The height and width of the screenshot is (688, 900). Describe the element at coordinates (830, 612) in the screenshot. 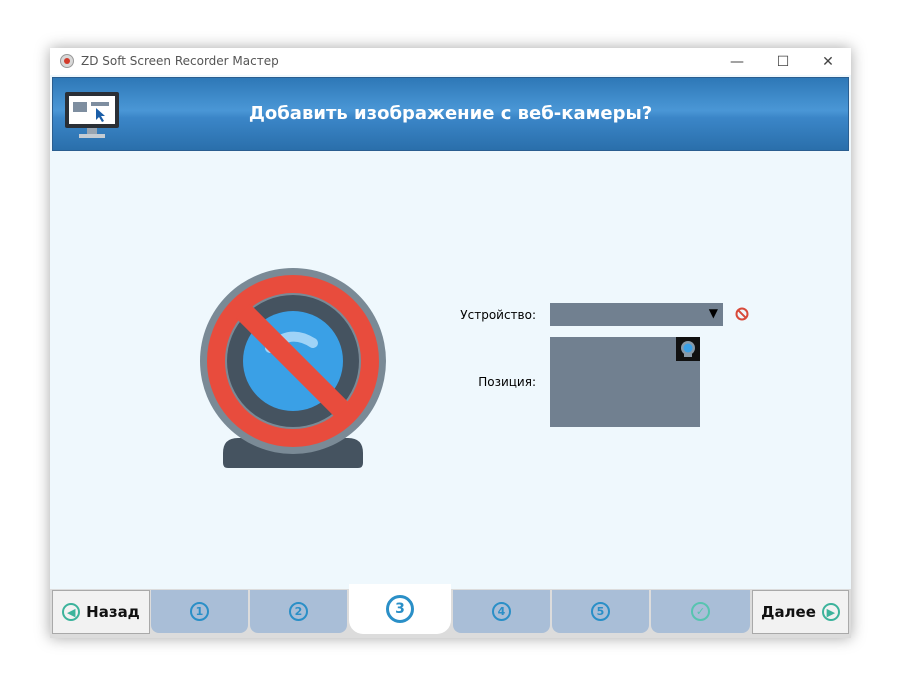

I see `arrow-right-icon: ▶` at that location.